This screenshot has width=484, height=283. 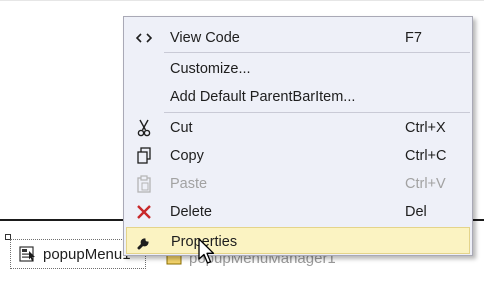 What do you see at coordinates (144, 128) in the screenshot?
I see `scissors-icon` at bounding box center [144, 128].